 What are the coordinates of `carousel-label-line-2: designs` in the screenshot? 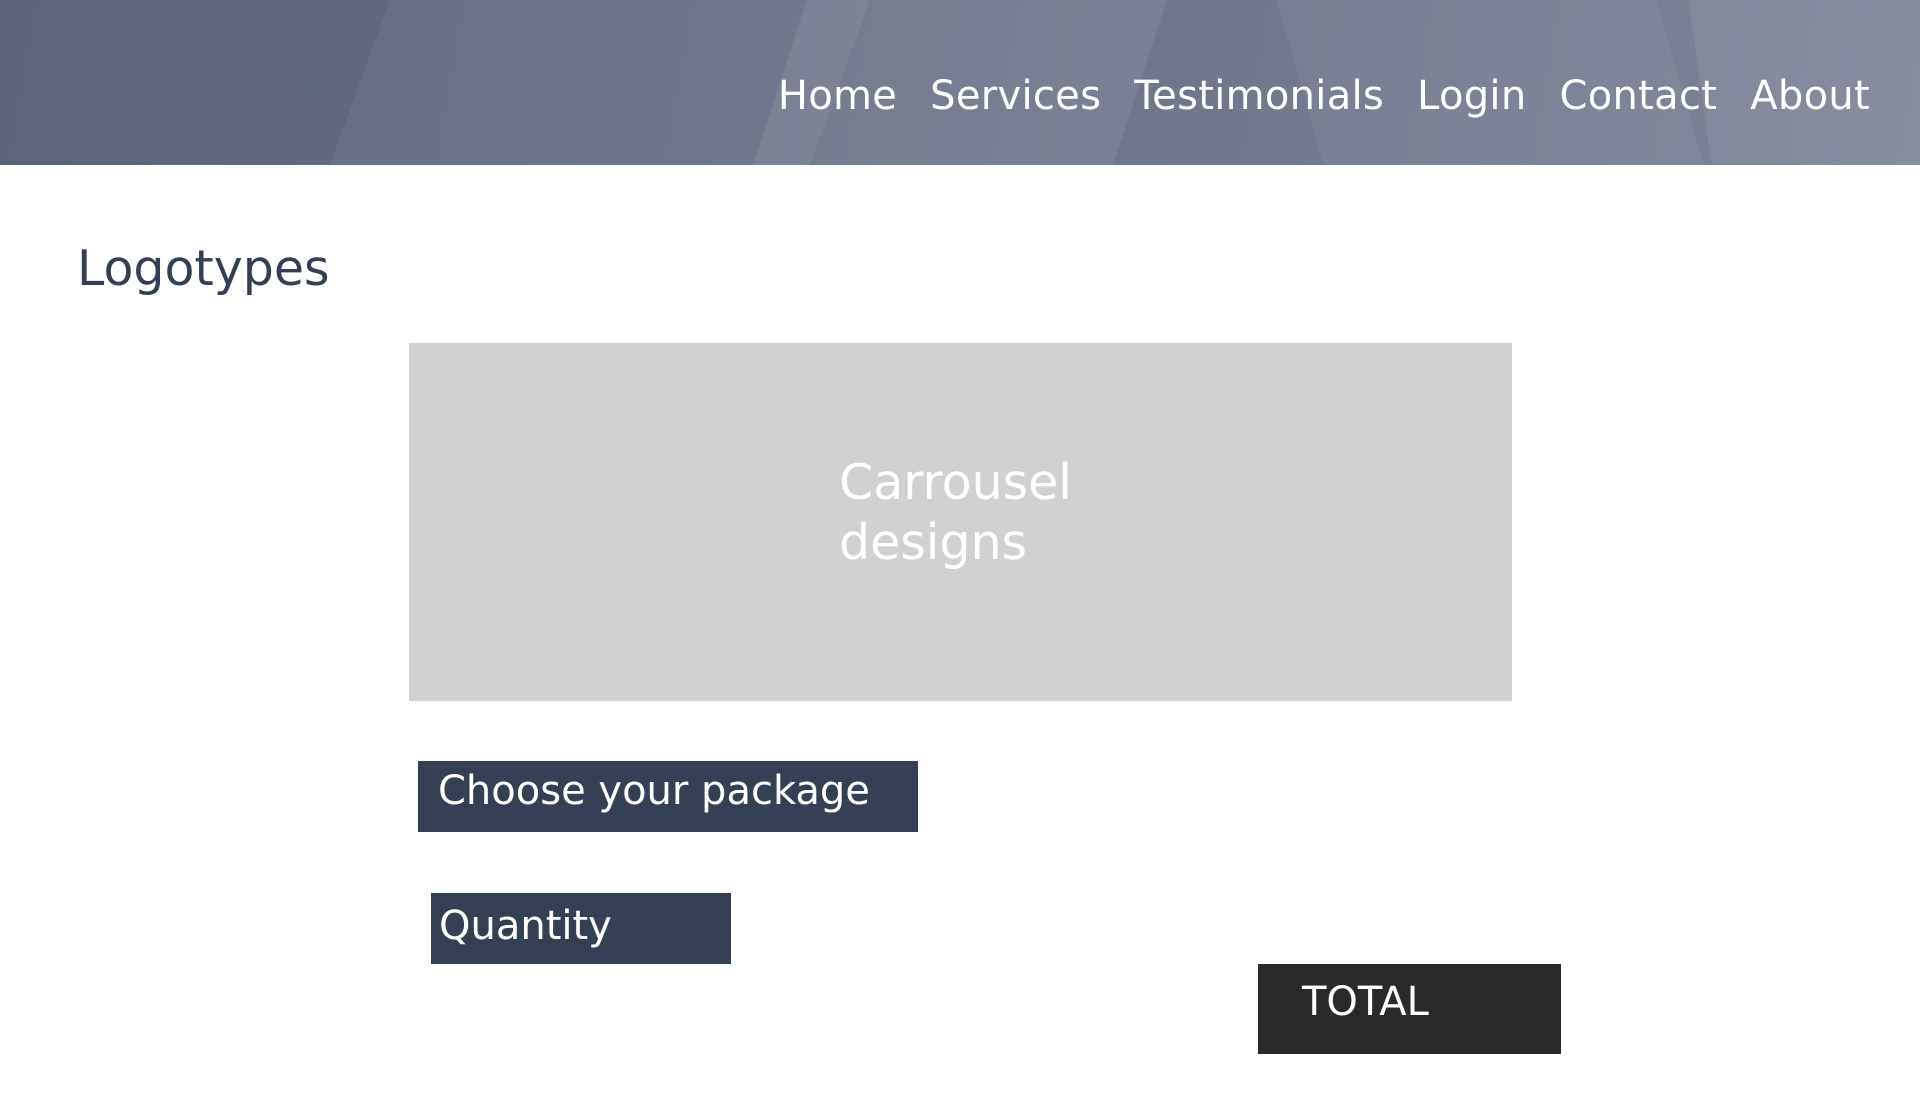 It's located at (933, 542).